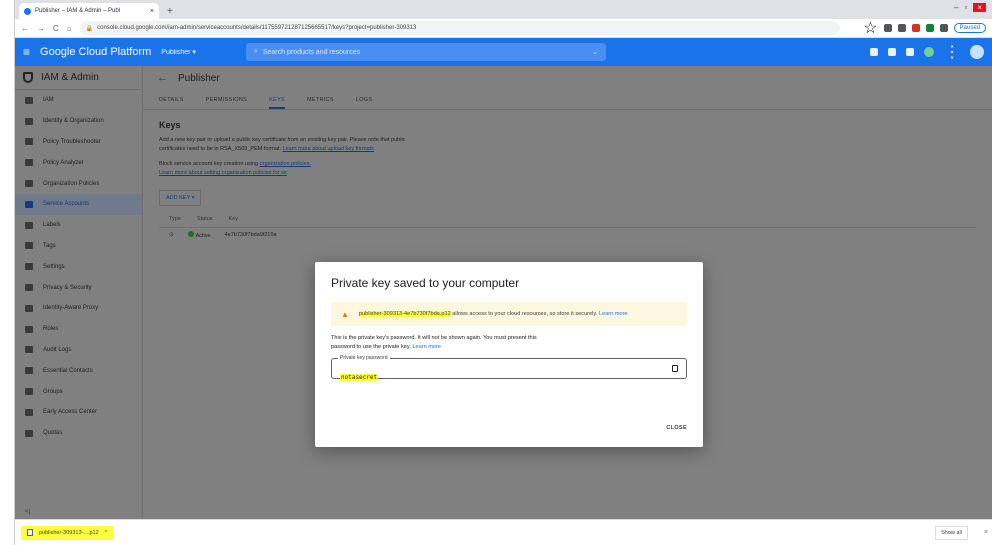 Image resolution: width=992 pixels, height=545 pixels. What do you see at coordinates (78, 100) in the screenshot?
I see `sidebar-item-iam: IAM` at bounding box center [78, 100].